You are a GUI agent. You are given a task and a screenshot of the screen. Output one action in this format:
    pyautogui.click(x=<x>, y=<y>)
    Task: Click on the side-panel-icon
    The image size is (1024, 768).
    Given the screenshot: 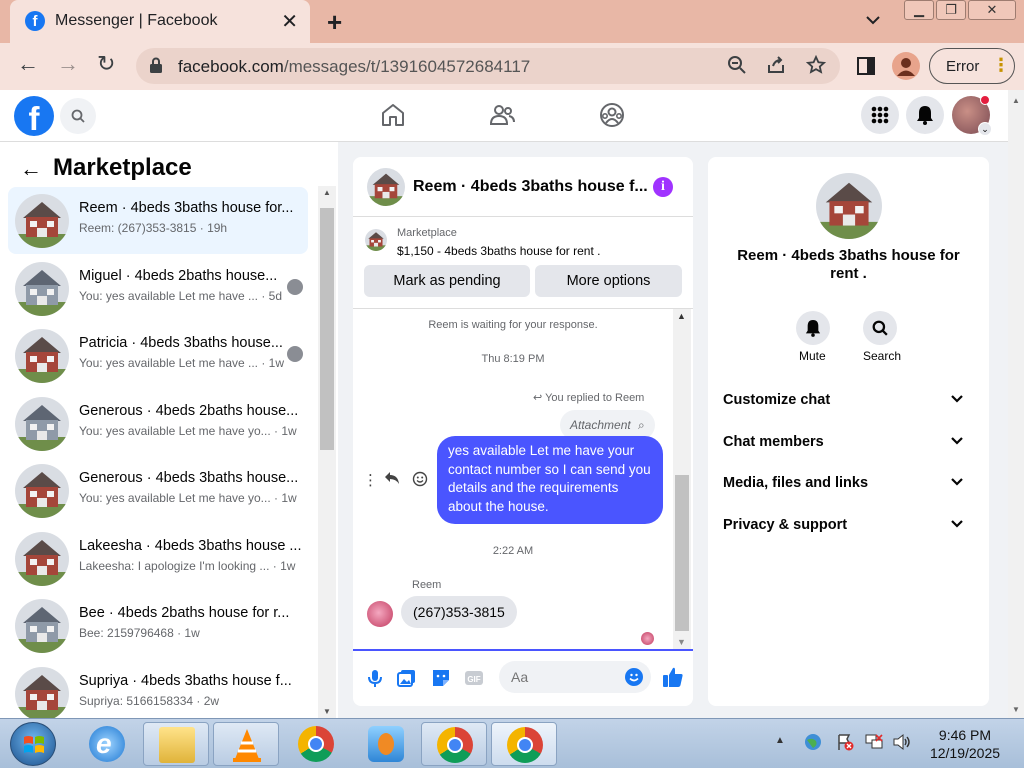 What is the action you would take?
    pyautogui.click(x=866, y=68)
    